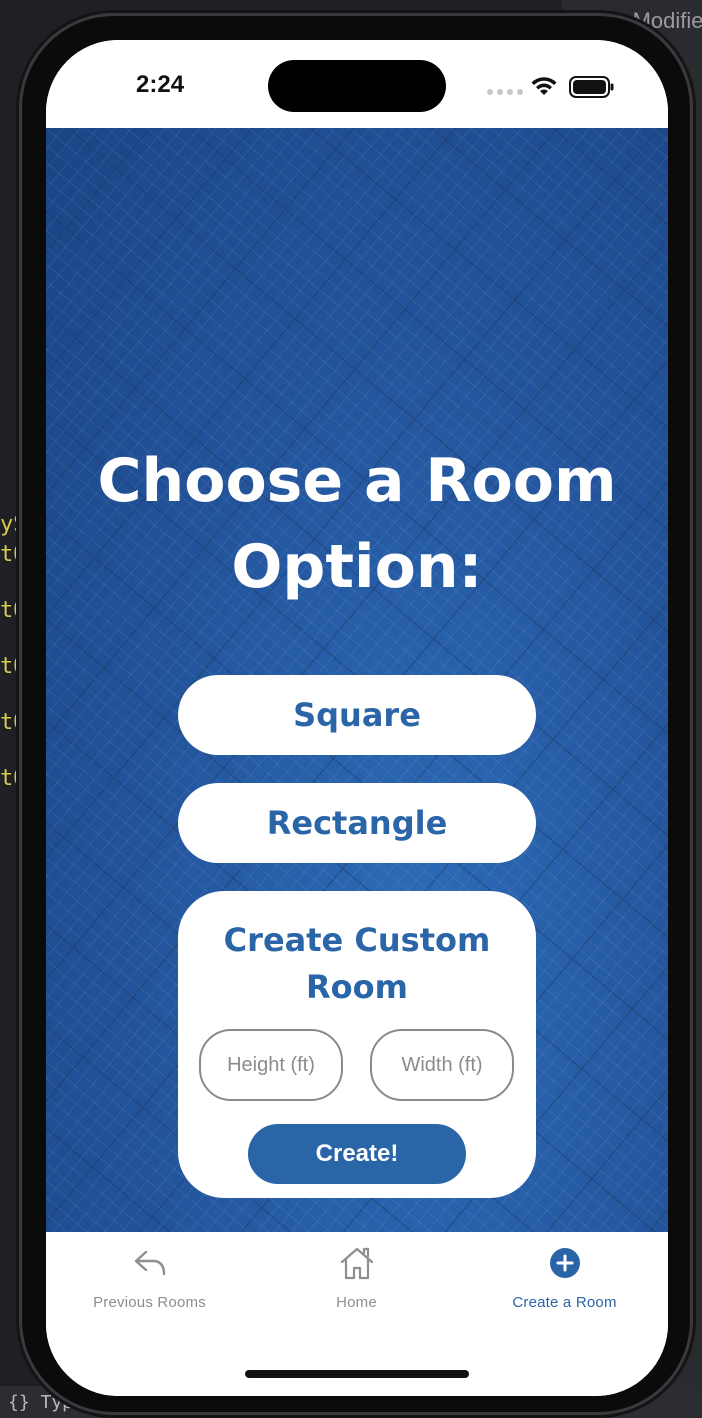  What do you see at coordinates (544, 86) in the screenshot?
I see `wifi-icon` at bounding box center [544, 86].